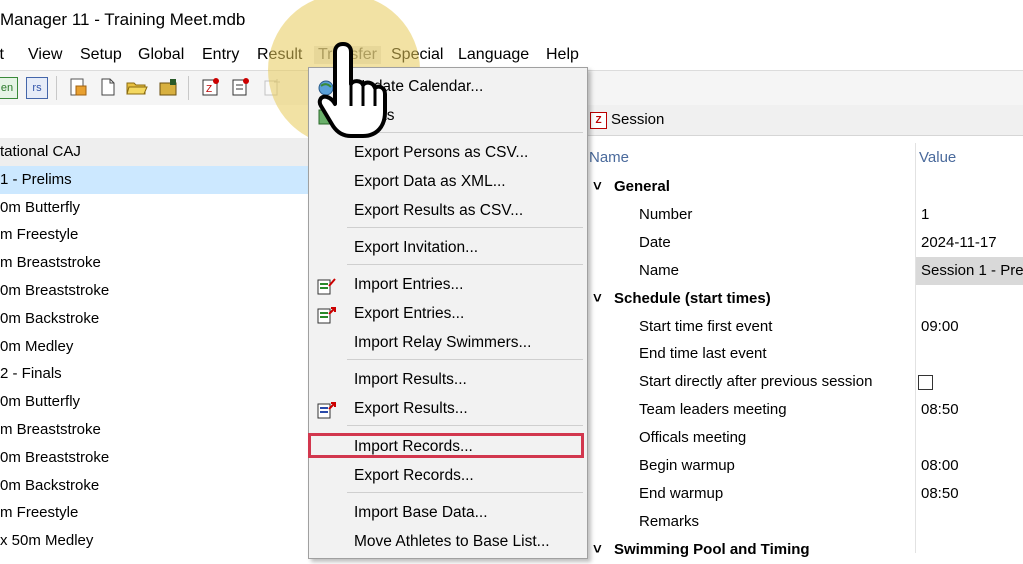 This screenshot has width=1023, height=564. What do you see at coordinates (154, 152) in the screenshot?
I see `tree-meet-node: tational CAJ` at bounding box center [154, 152].